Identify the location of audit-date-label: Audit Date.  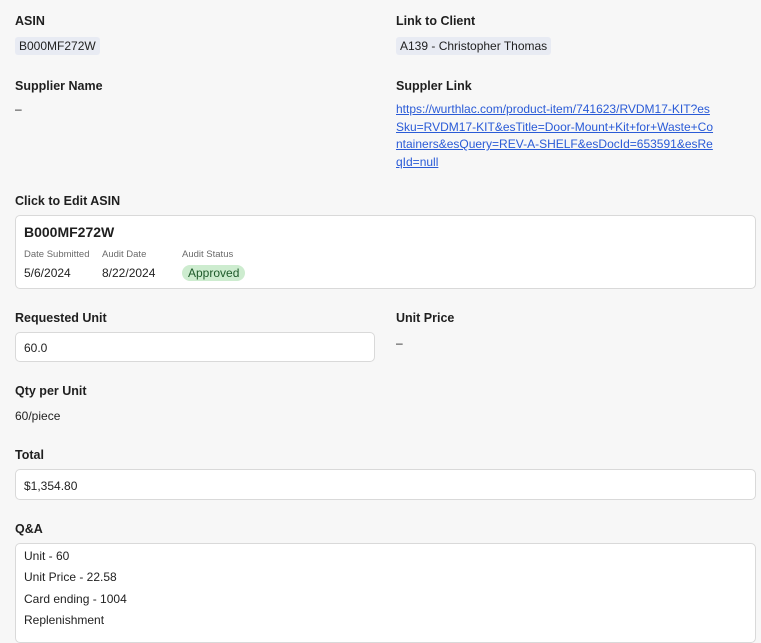
(124, 254).